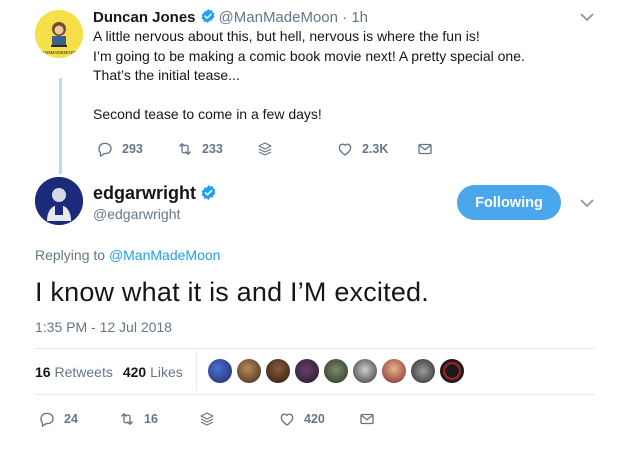 This screenshot has height=457, width=630. What do you see at coordinates (83, 372) in the screenshot?
I see `retweets-stat-label: Retweets` at bounding box center [83, 372].